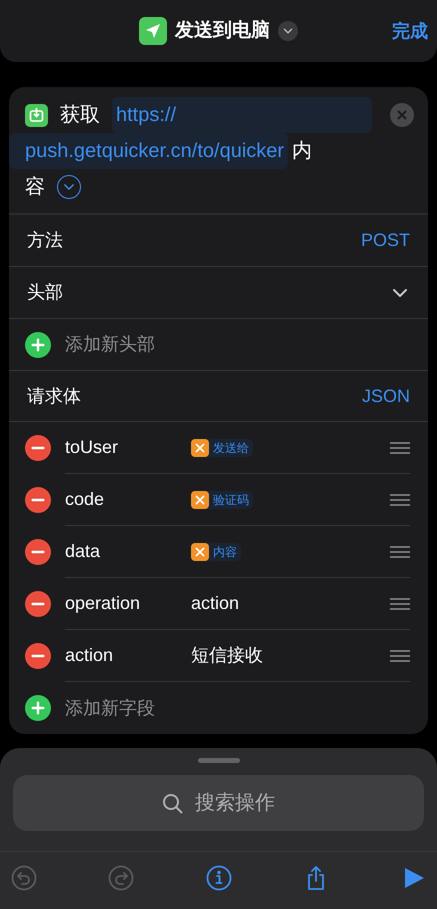 Image resolution: width=437 pixels, height=909 pixels. Describe the element at coordinates (128, 499) in the screenshot. I see `field-key: code` at that location.